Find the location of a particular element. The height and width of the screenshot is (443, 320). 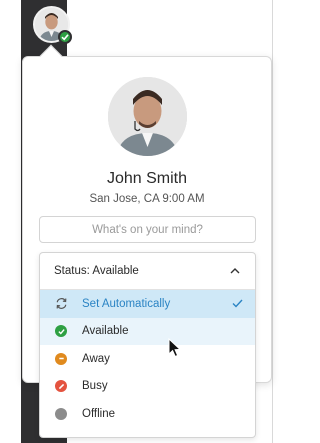

mouse-cursor-icon is located at coordinates (175, 348).